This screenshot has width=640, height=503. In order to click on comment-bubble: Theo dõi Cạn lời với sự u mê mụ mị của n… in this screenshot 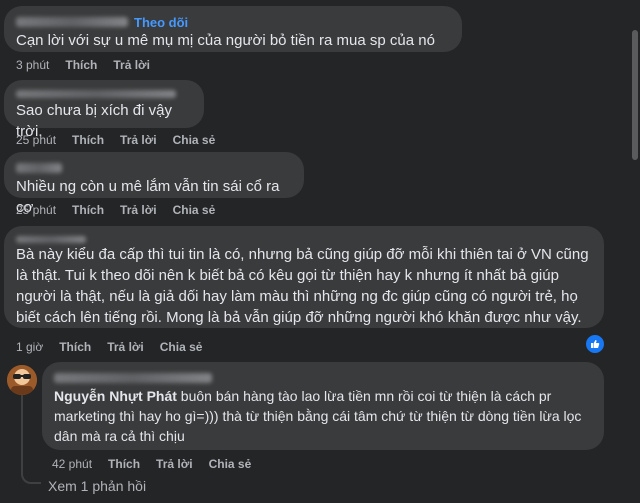, I will do `click(233, 29)`.